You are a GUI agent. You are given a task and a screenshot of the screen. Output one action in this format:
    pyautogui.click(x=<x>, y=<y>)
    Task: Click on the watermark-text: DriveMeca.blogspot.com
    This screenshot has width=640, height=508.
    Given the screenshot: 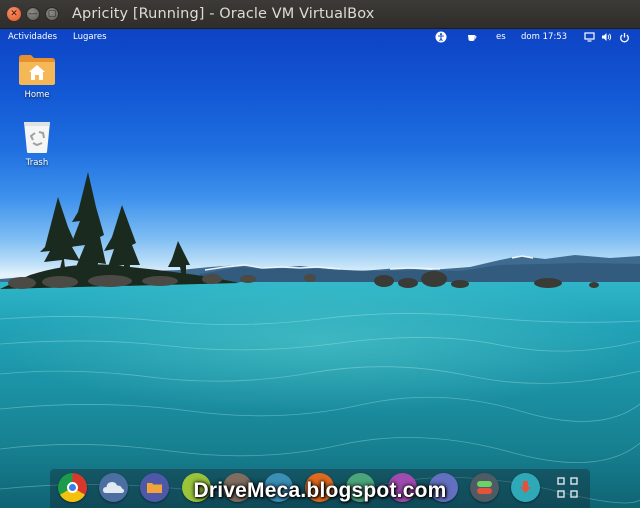 What is the action you would take?
    pyautogui.click(x=320, y=490)
    